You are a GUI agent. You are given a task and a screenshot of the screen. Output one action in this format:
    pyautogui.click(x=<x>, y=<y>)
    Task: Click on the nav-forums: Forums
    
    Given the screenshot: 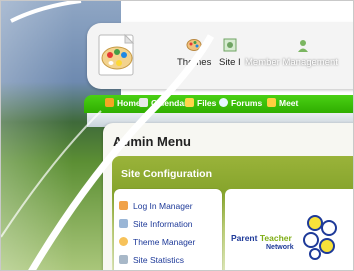 What is the action you would take?
    pyautogui.click(x=240, y=103)
    